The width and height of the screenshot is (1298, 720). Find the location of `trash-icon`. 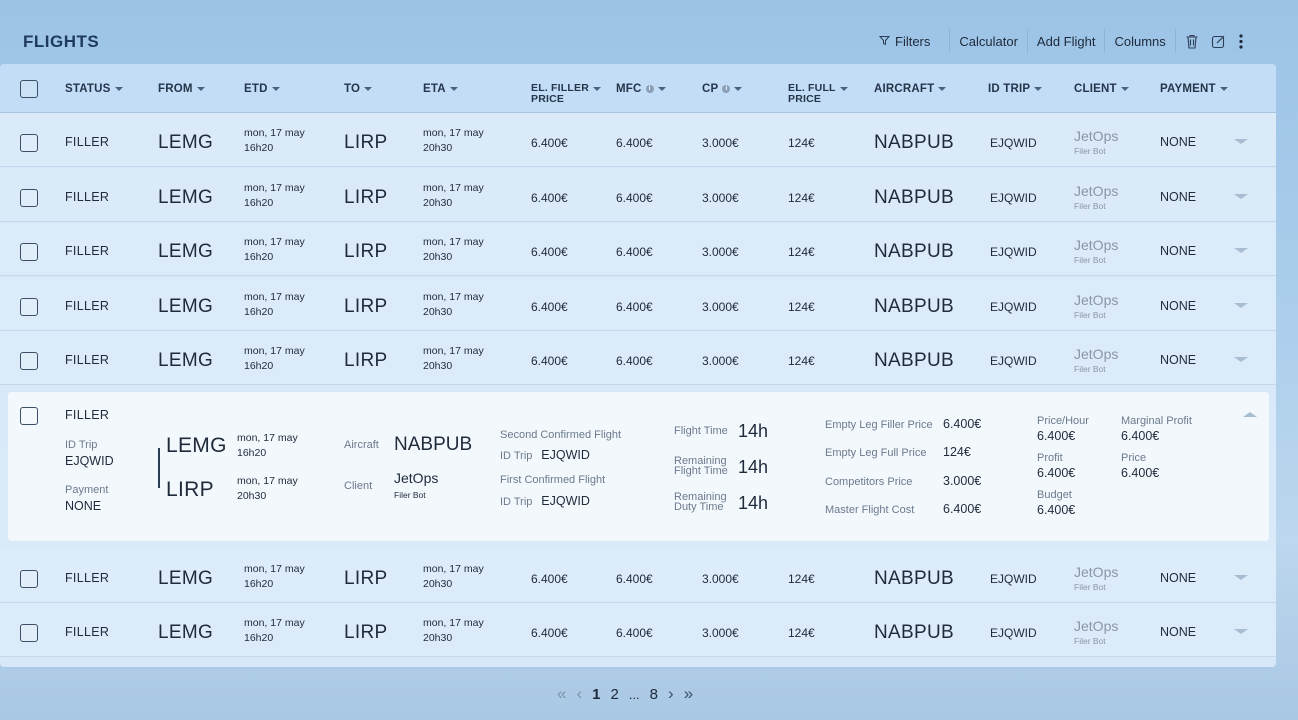

trash-icon is located at coordinates (1192, 41).